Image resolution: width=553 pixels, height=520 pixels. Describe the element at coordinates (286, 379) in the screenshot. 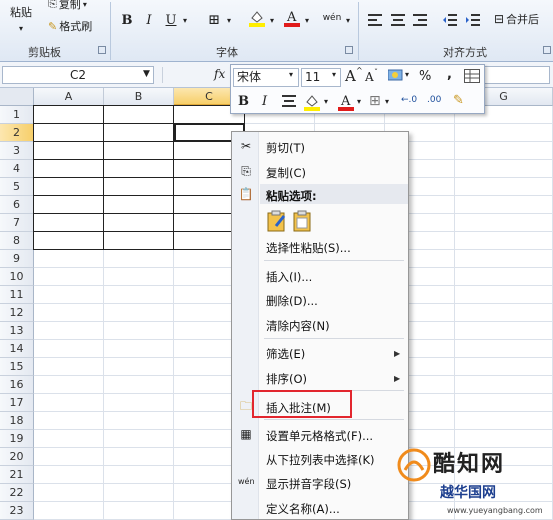

I see `menu-item-sort: 排序(O)` at that location.